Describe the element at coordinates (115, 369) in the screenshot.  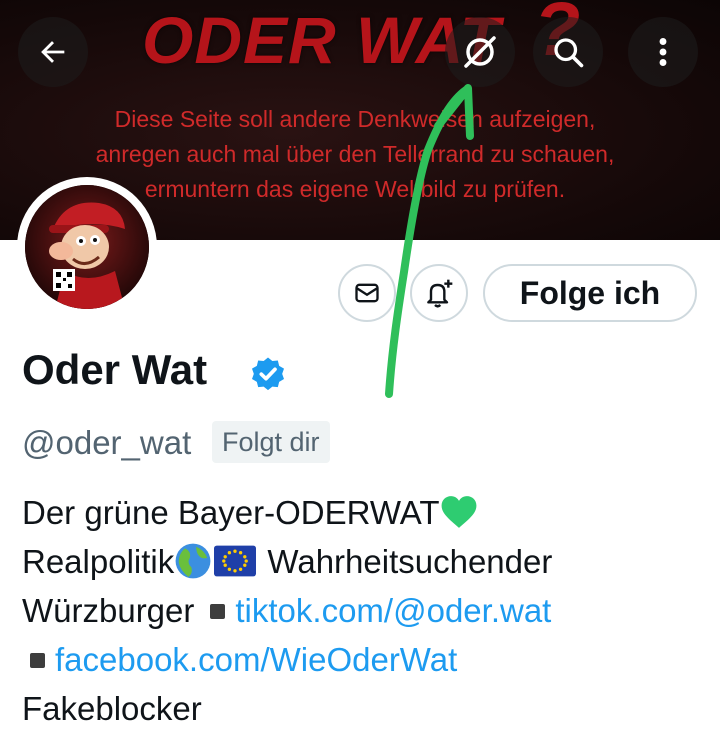
I see `display-name: Oder Wat` at that location.